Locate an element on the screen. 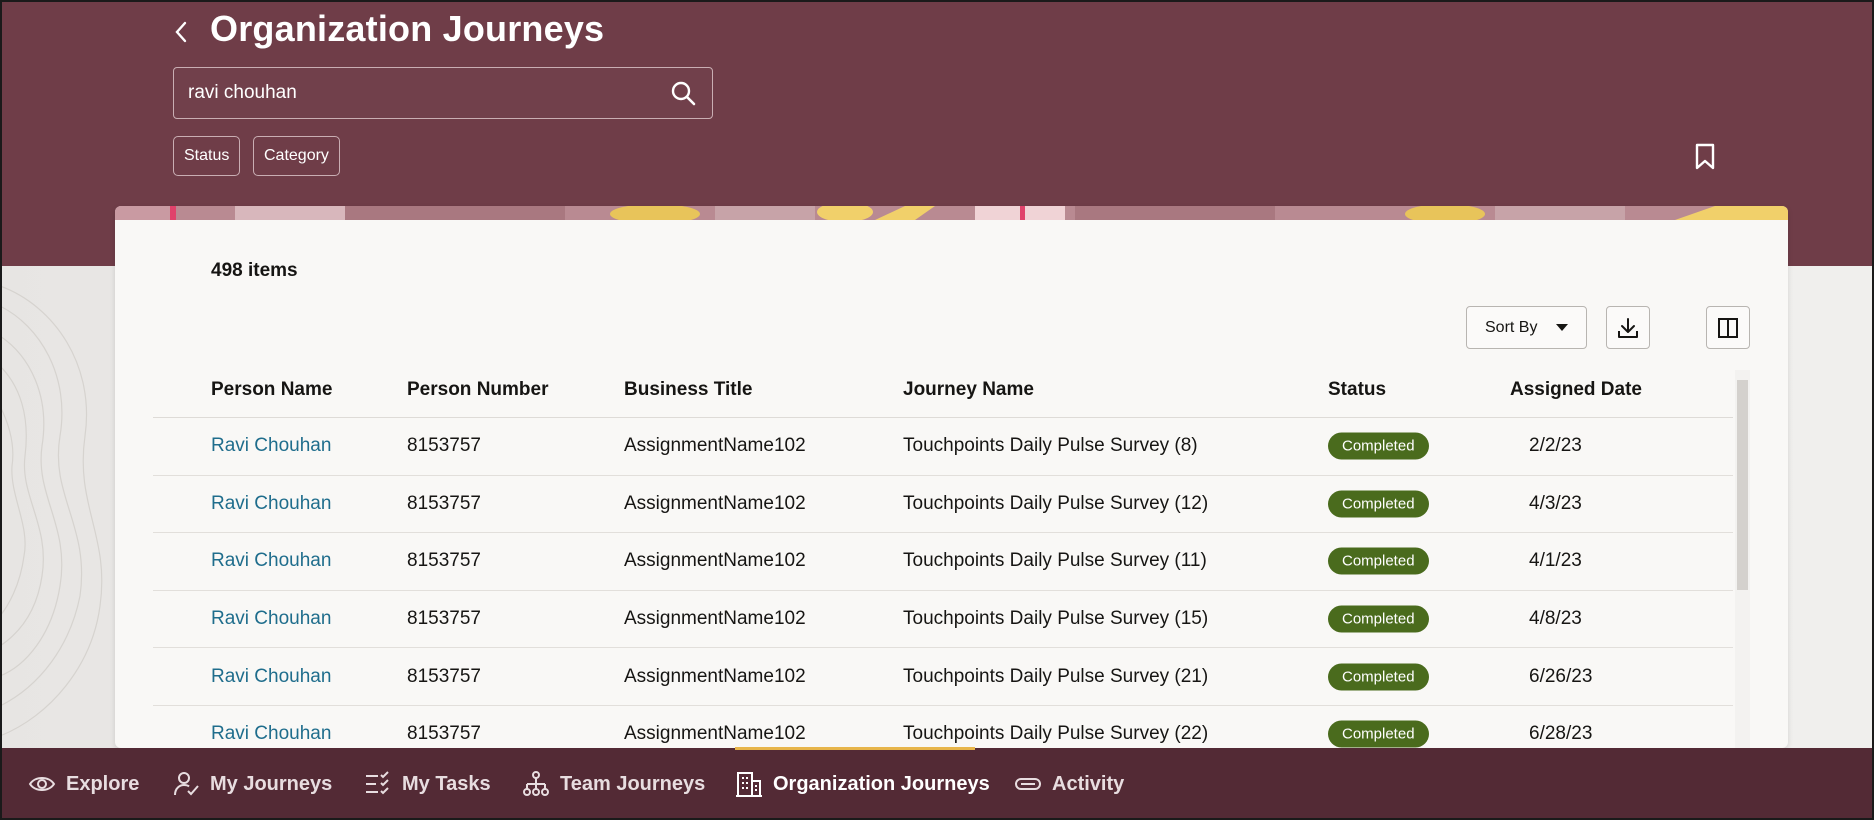 The width and height of the screenshot is (1874, 820). split-panel-icon is located at coordinates (1728, 327).